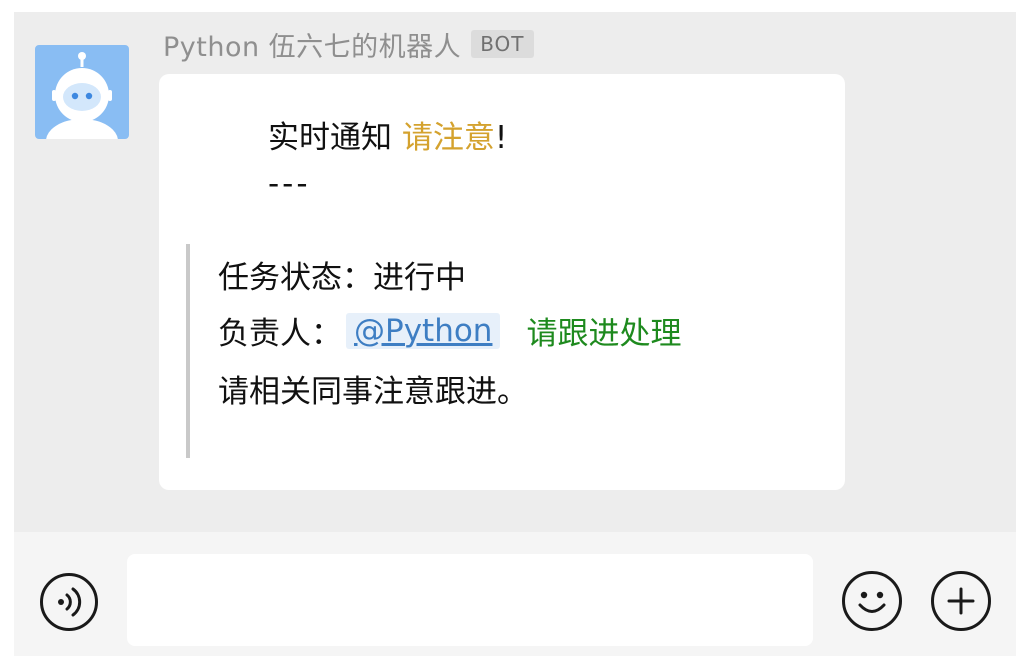 The height and width of the screenshot is (662, 1027). I want to click on message-title: 实时通知 请注意!, so click(387, 134).